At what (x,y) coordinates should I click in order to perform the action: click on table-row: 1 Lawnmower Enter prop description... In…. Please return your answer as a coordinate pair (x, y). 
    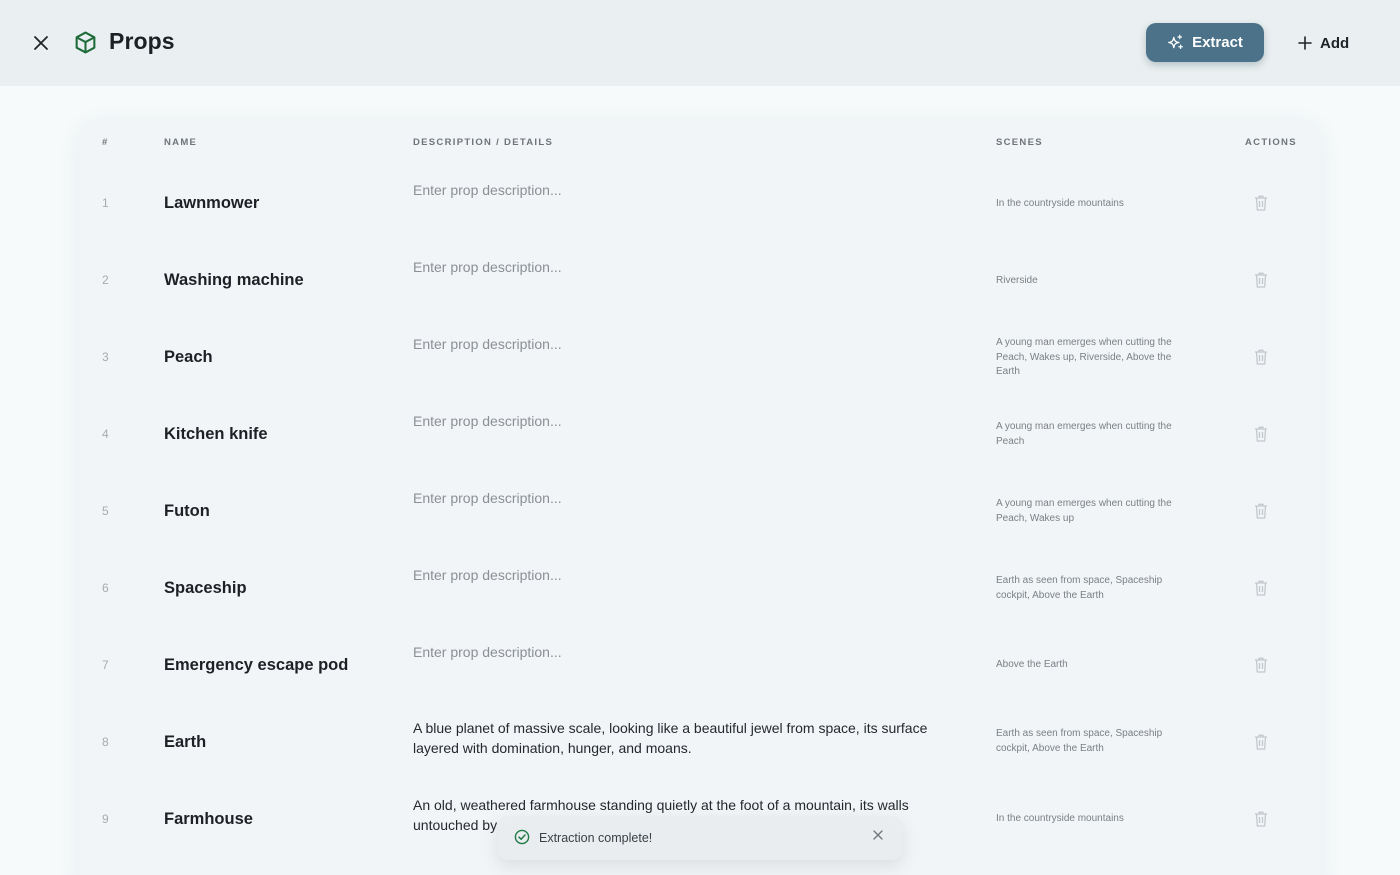
    Looking at the image, I should click on (700, 203).